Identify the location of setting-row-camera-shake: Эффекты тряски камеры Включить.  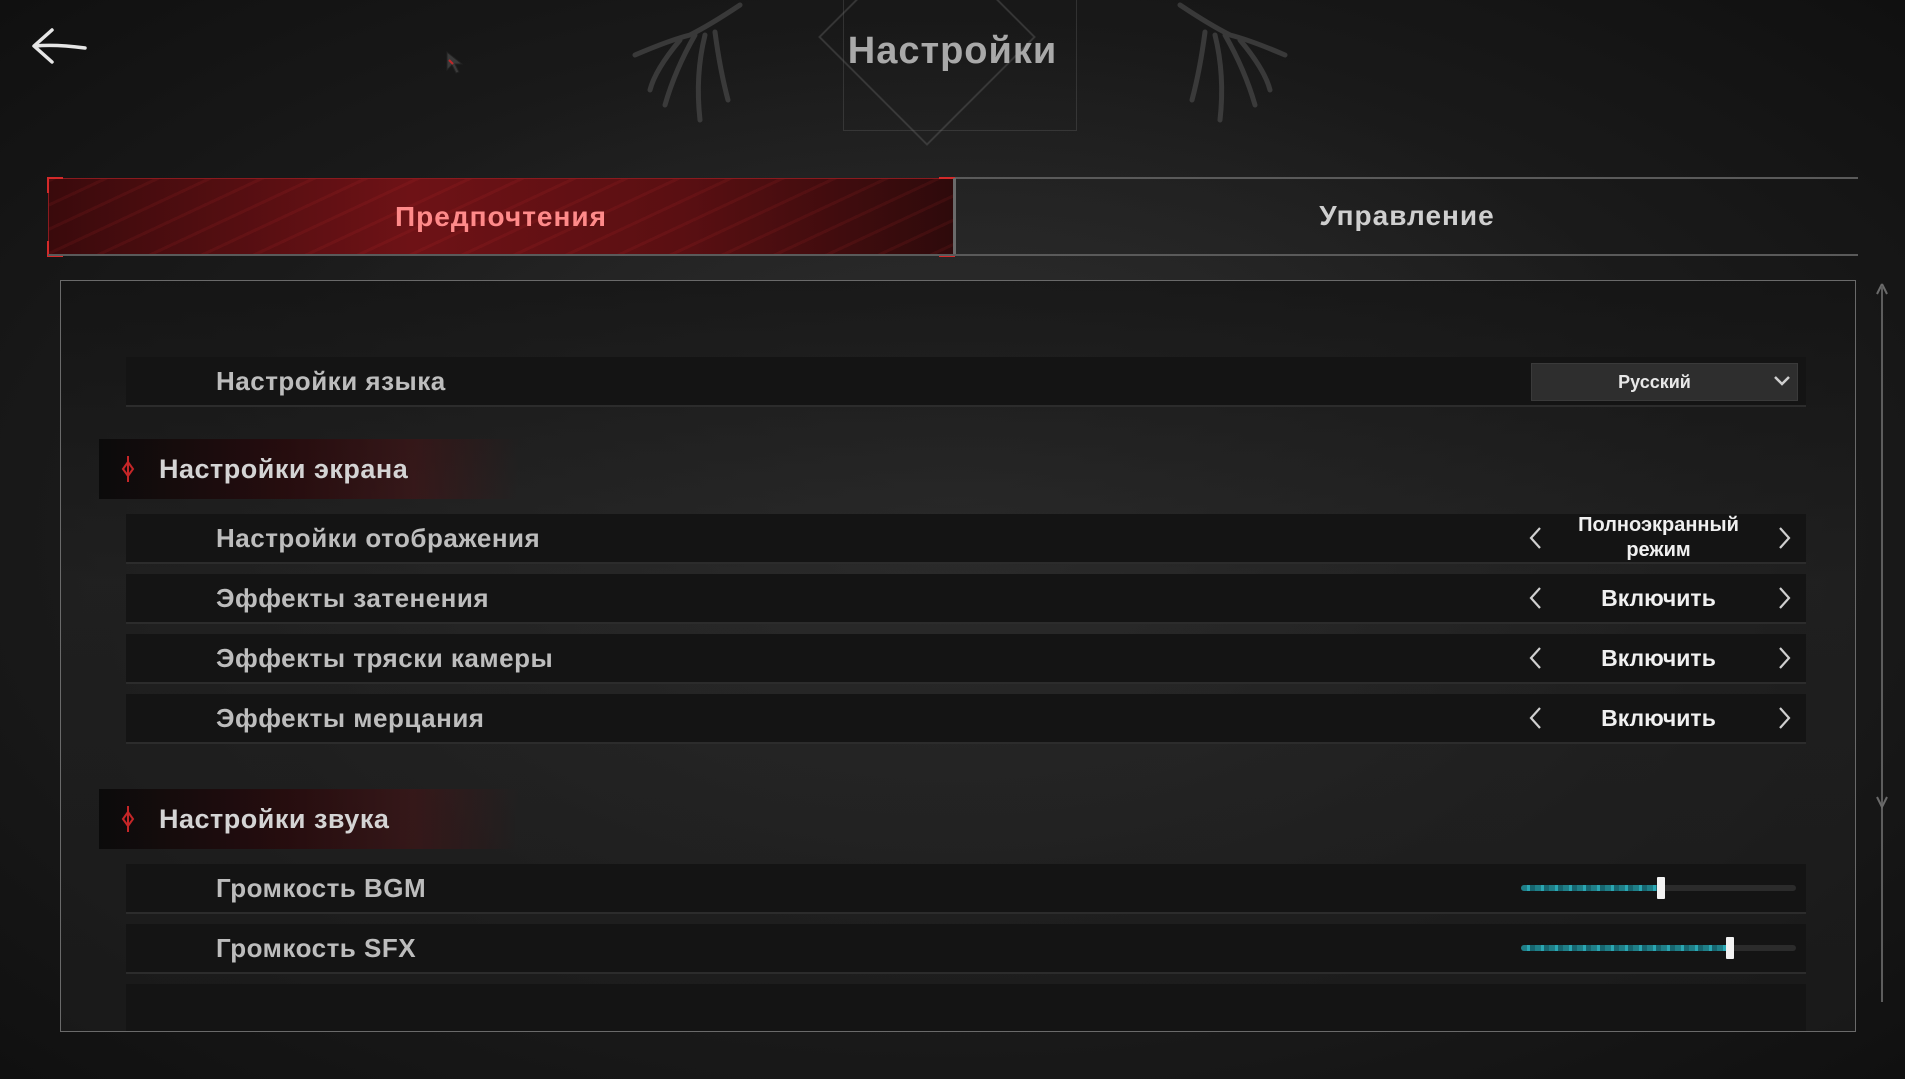
(966, 659).